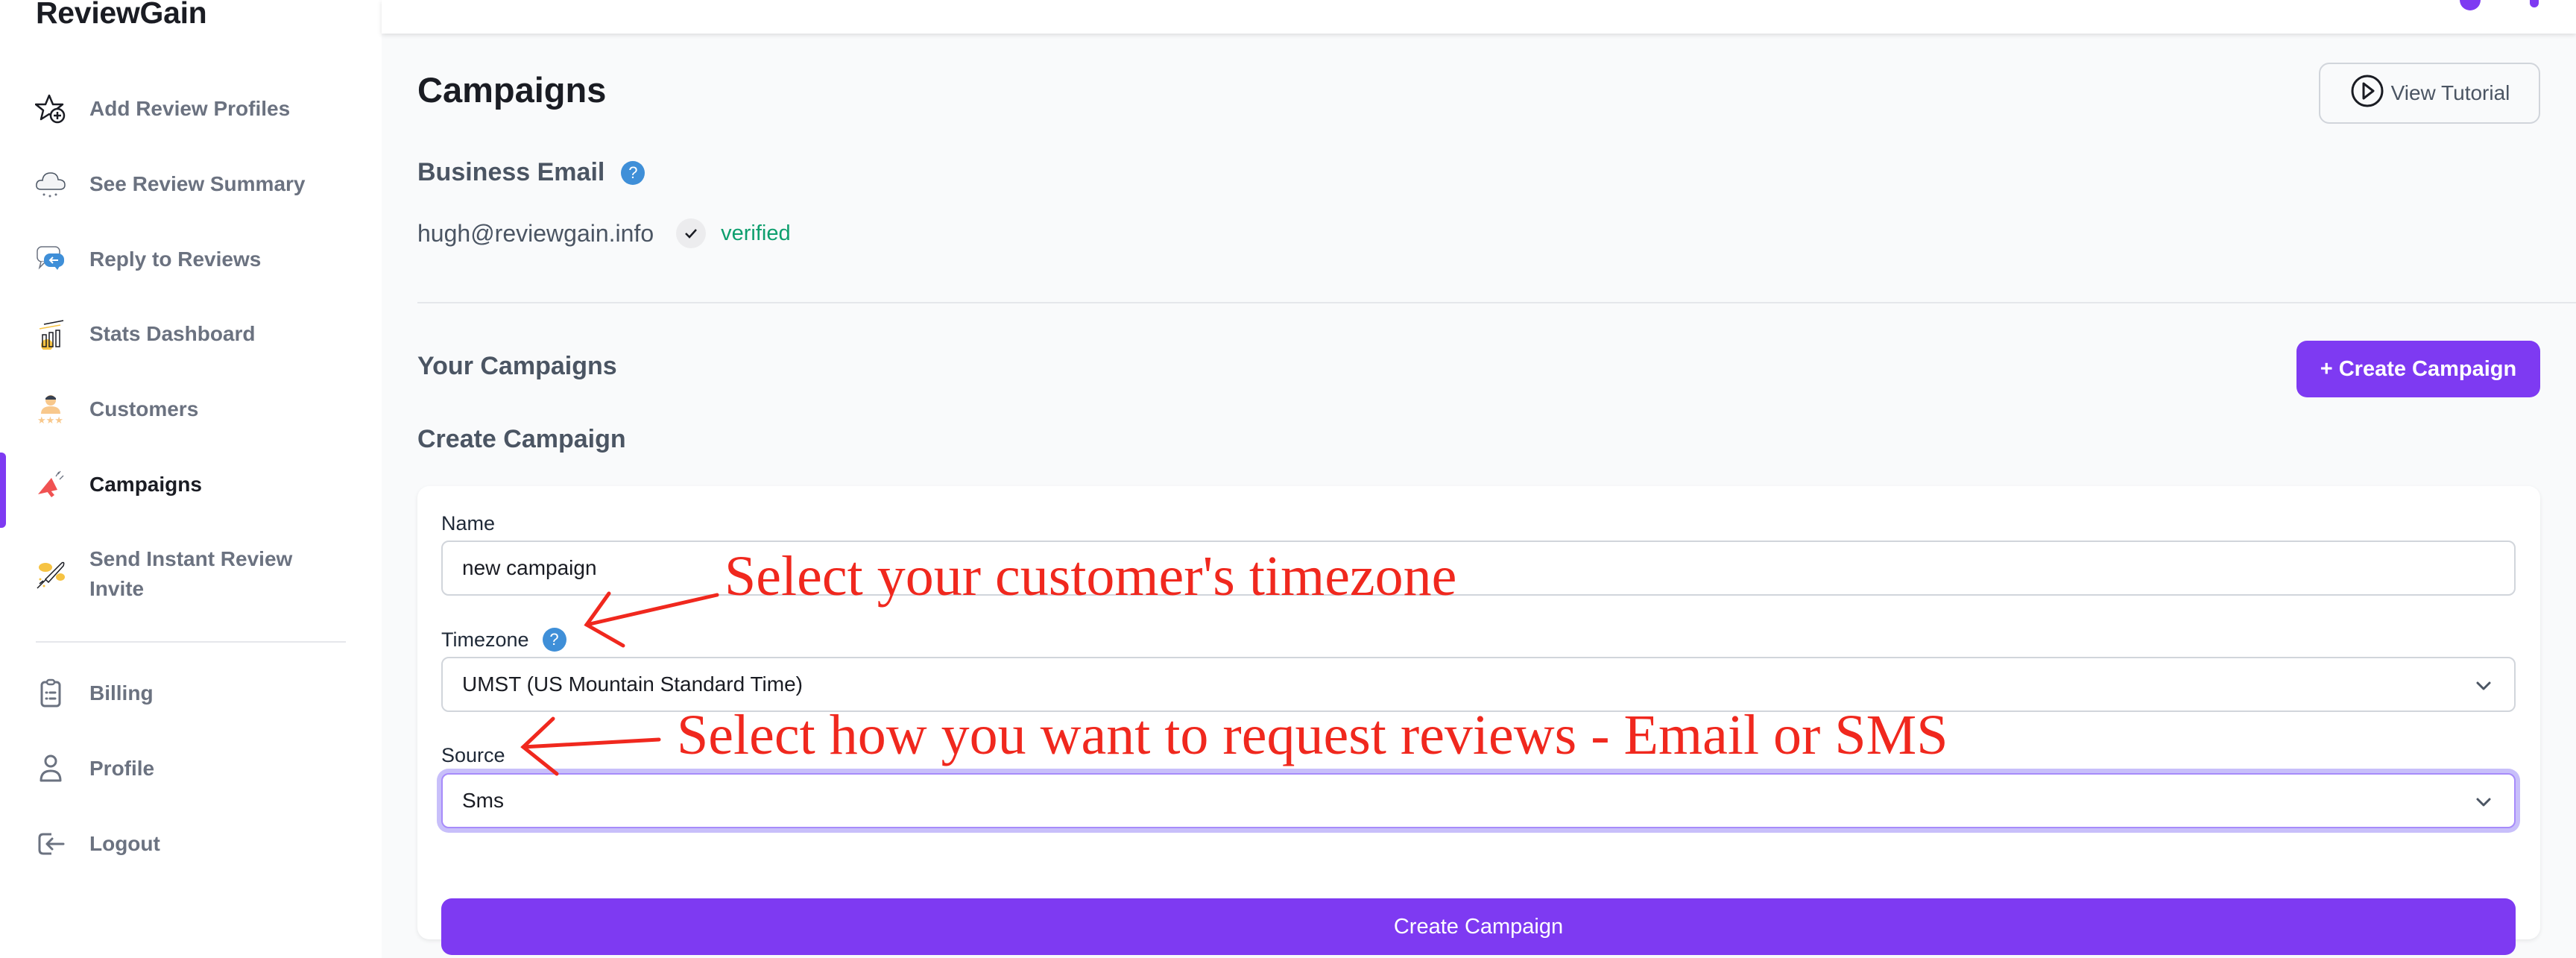 The image size is (2576, 958). I want to click on verified-status: verified, so click(756, 233).